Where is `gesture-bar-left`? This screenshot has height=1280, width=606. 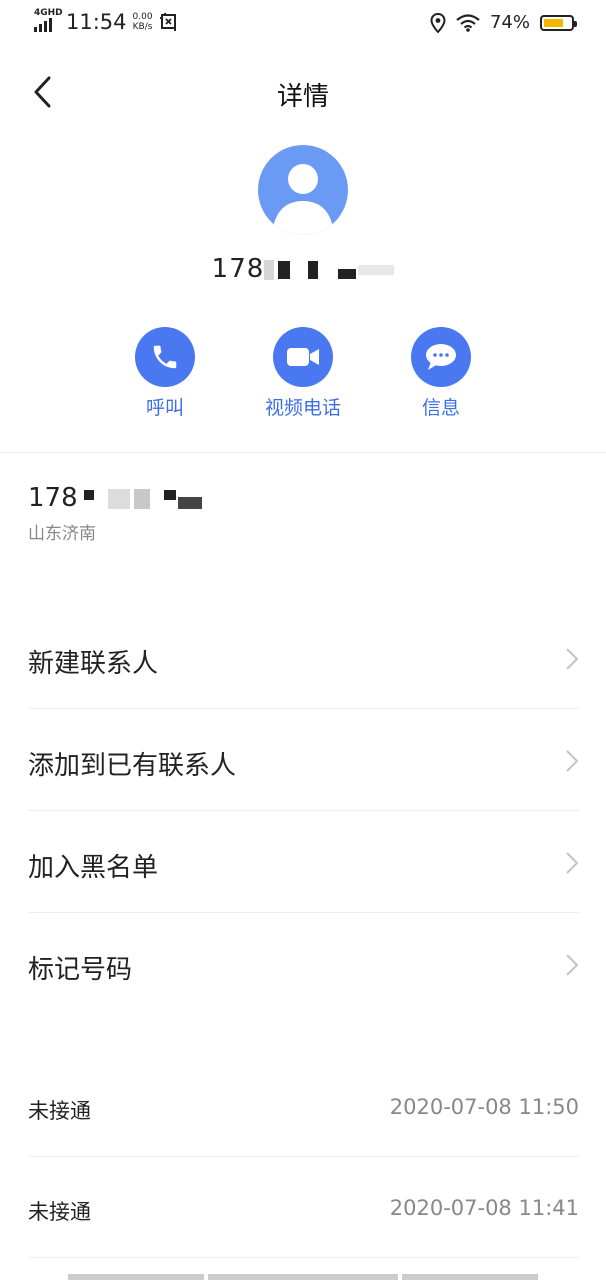
gesture-bar-left is located at coordinates (136, 1277).